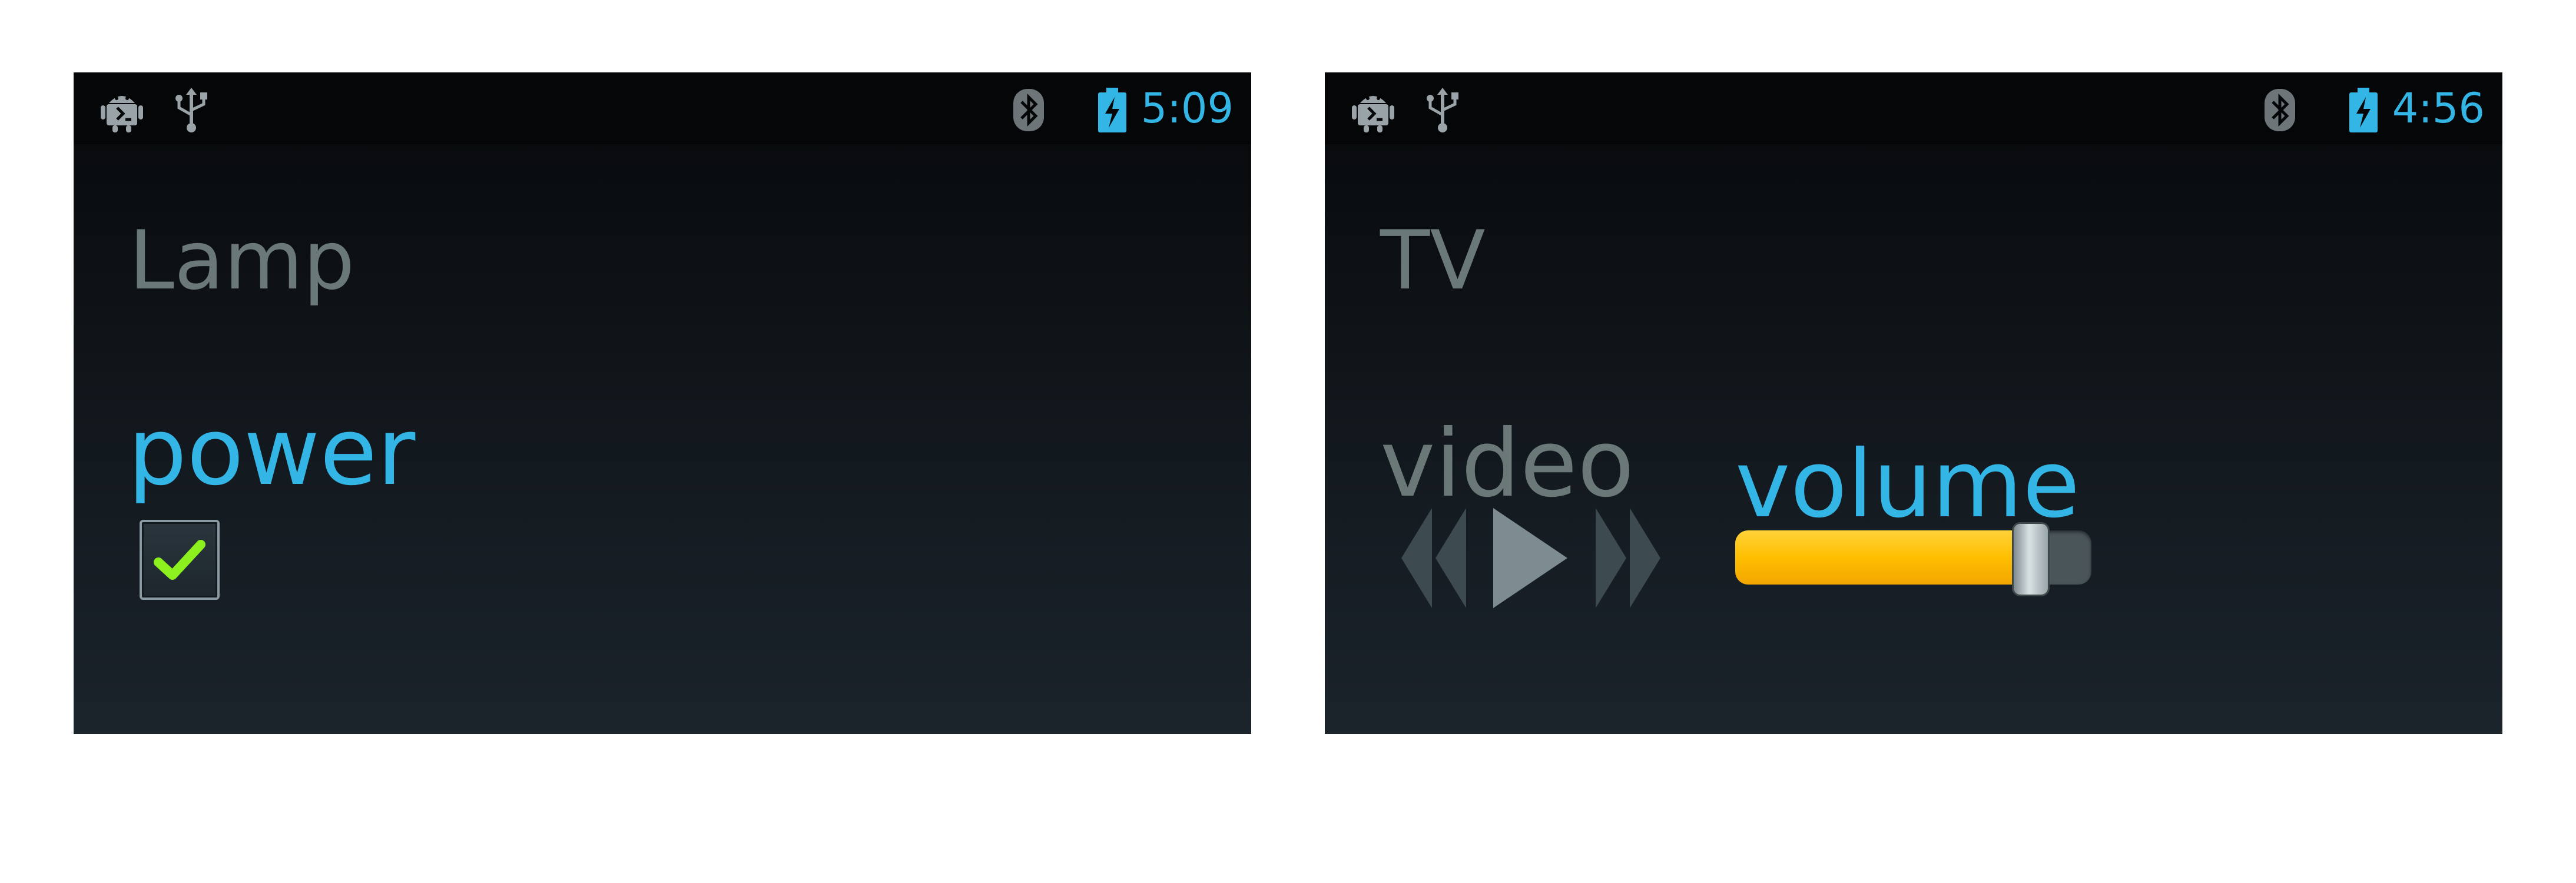  What do you see at coordinates (272, 452) in the screenshot?
I see `power-label: power` at bounding box center [272, 452].